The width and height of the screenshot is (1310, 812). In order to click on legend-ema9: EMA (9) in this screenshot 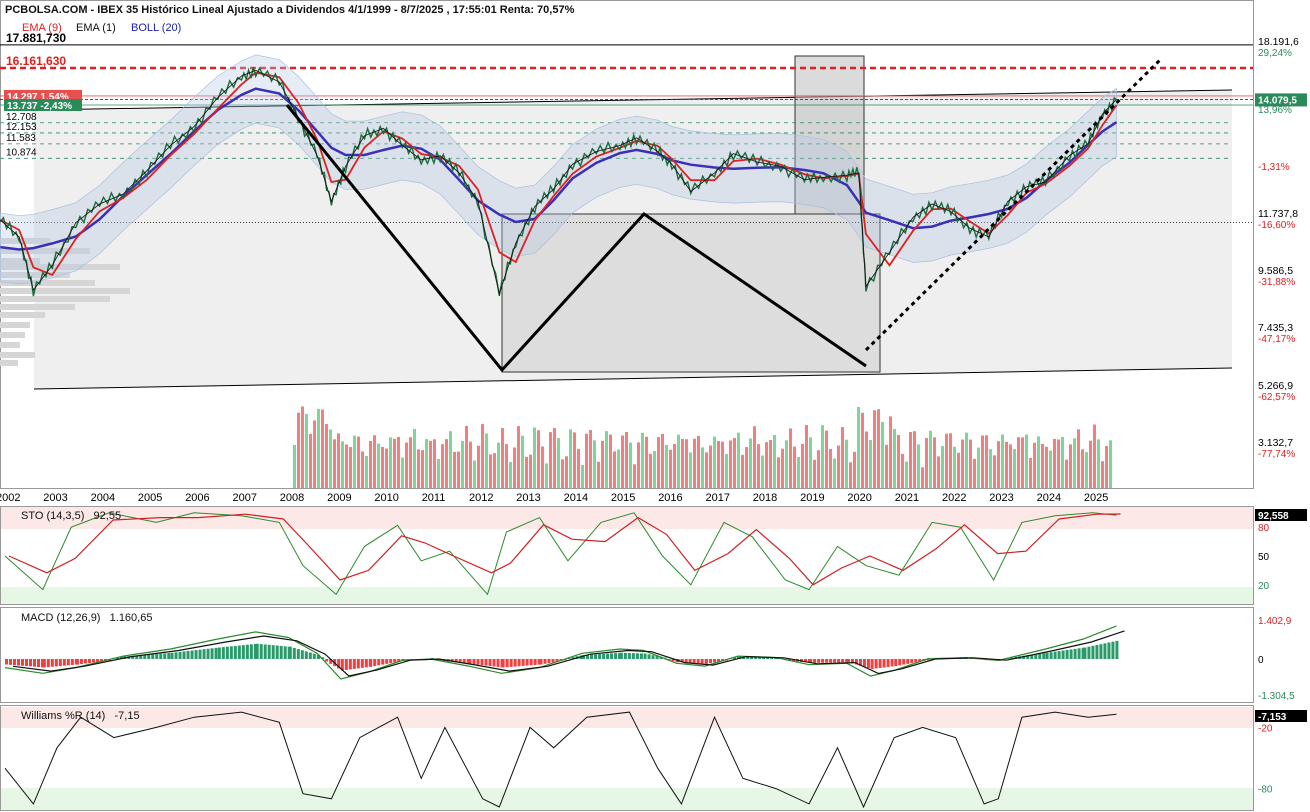, I will do `click(42, 28)`.